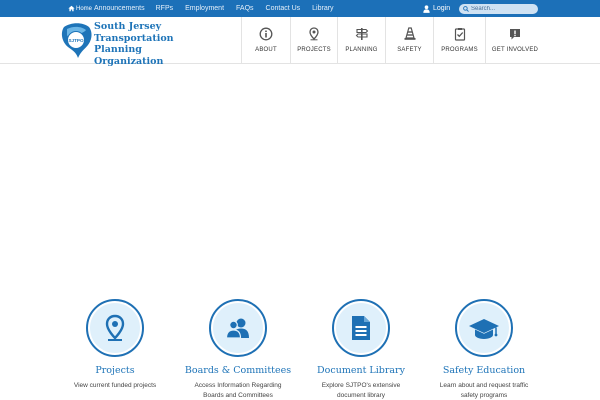 The width and height of the screenshot is (600, 400). What do you see at coordinates (501, 9) in the screenshot?
I see `search-input` at bounding box center [501, 9].